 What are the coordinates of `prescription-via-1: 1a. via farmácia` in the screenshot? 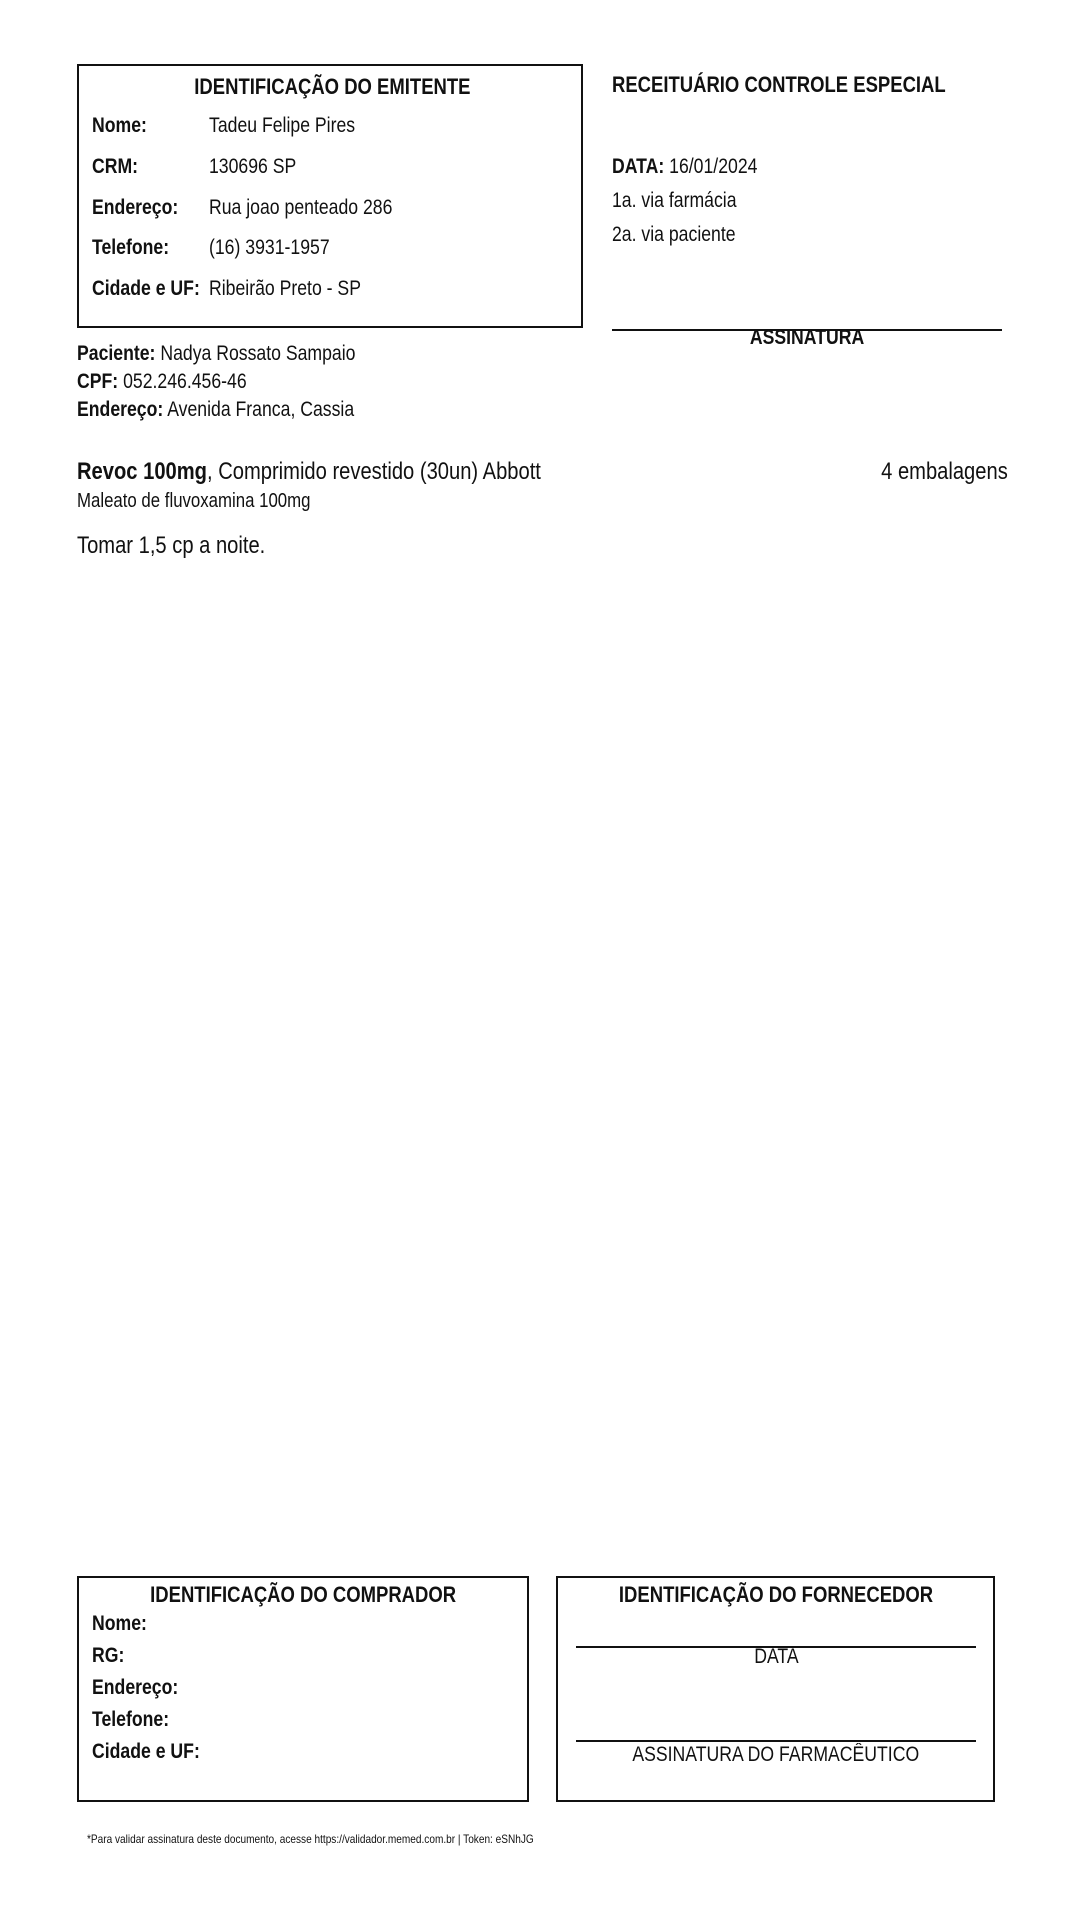 It's located at (674, 200).